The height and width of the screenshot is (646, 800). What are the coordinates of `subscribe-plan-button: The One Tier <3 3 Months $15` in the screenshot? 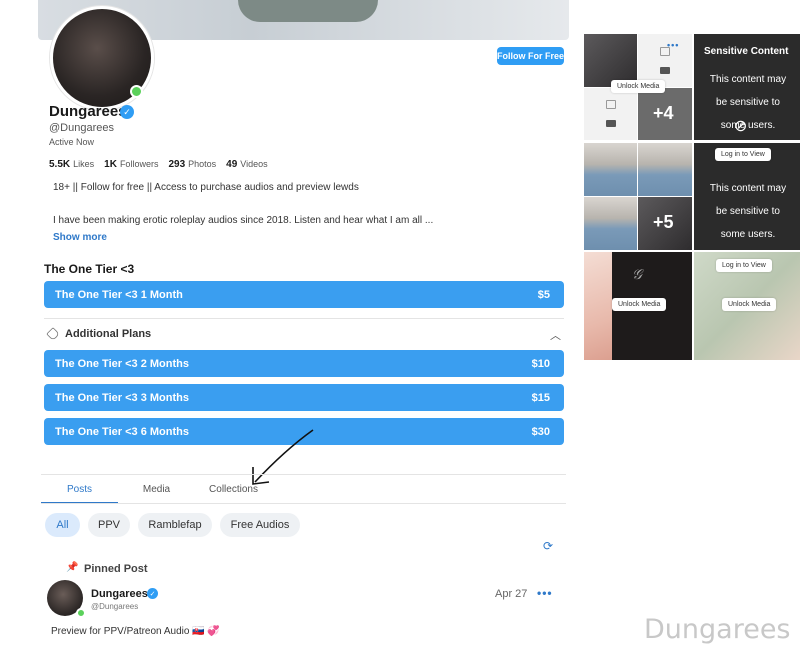 It's located at (304, 397).